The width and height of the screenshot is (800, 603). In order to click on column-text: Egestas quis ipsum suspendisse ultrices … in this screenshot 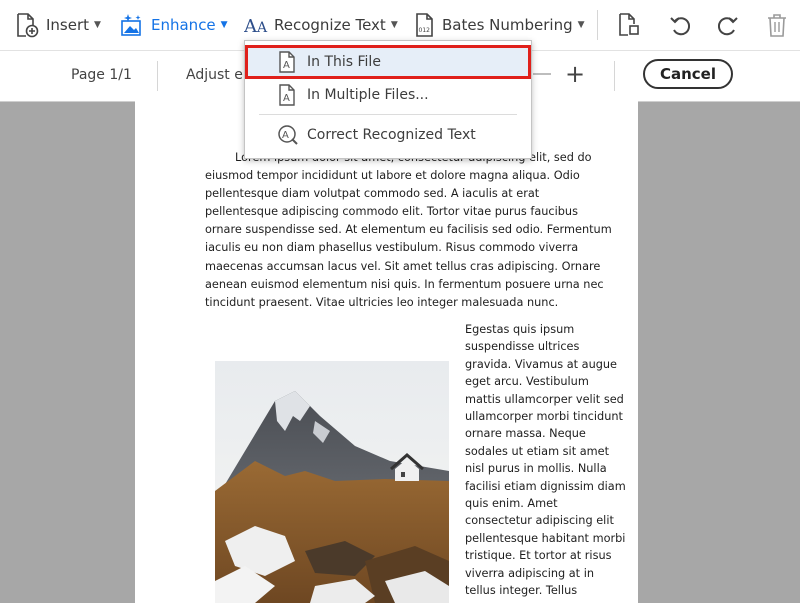, I will do `click(545, 463)`.